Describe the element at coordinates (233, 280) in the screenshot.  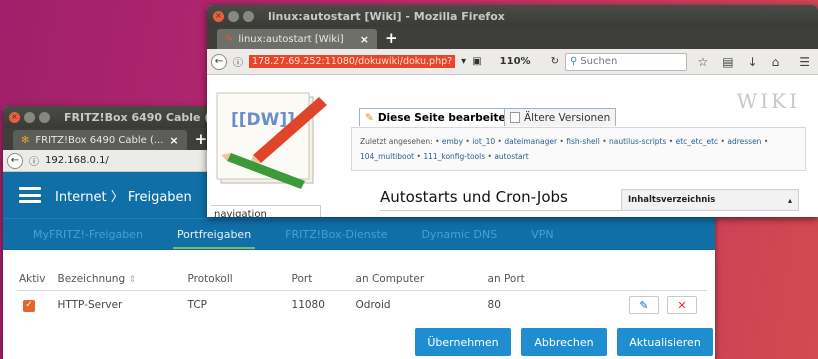
I see `col-protokoll: Protokoll` at that location.